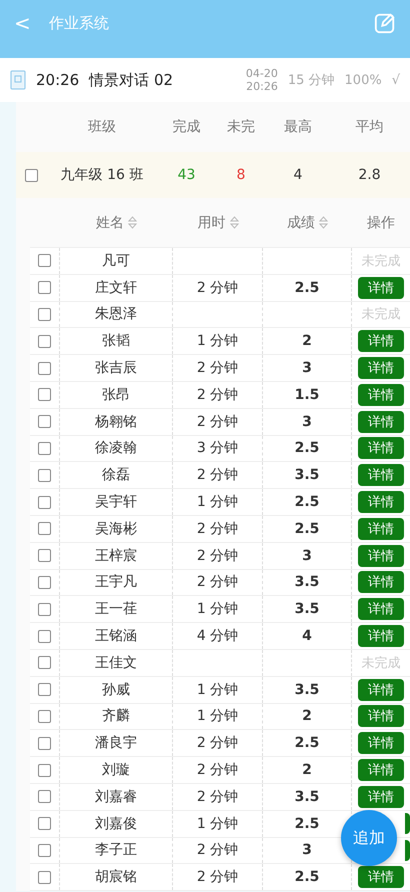  What do you see at coordinates (116, 770) in the screenshot?
I see `student-name: 刘璇` at bounding box center [116, 770].